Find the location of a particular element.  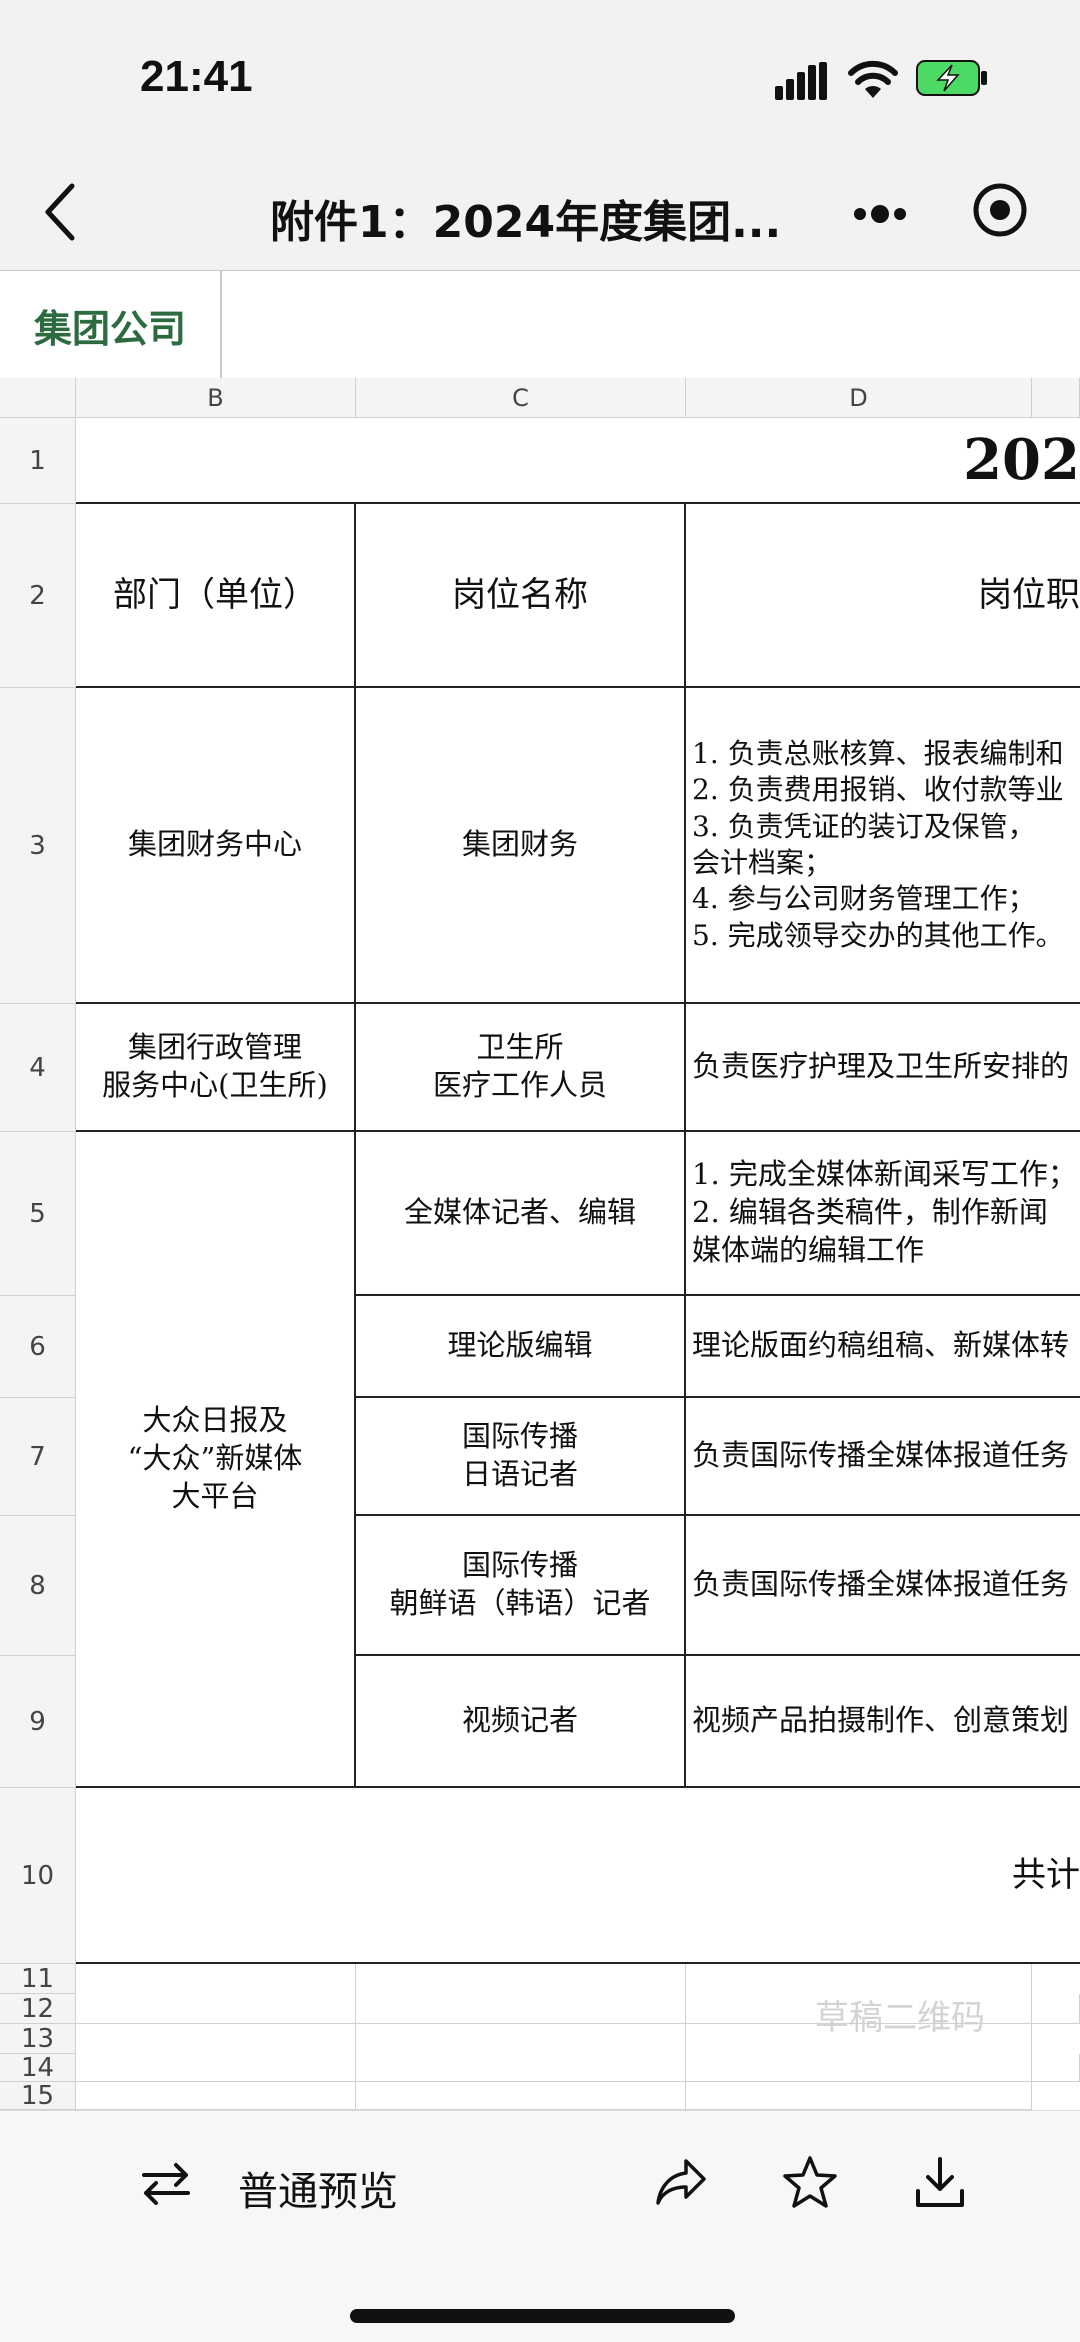

cell-total: 共计 is located at coordinates (578, 1876).